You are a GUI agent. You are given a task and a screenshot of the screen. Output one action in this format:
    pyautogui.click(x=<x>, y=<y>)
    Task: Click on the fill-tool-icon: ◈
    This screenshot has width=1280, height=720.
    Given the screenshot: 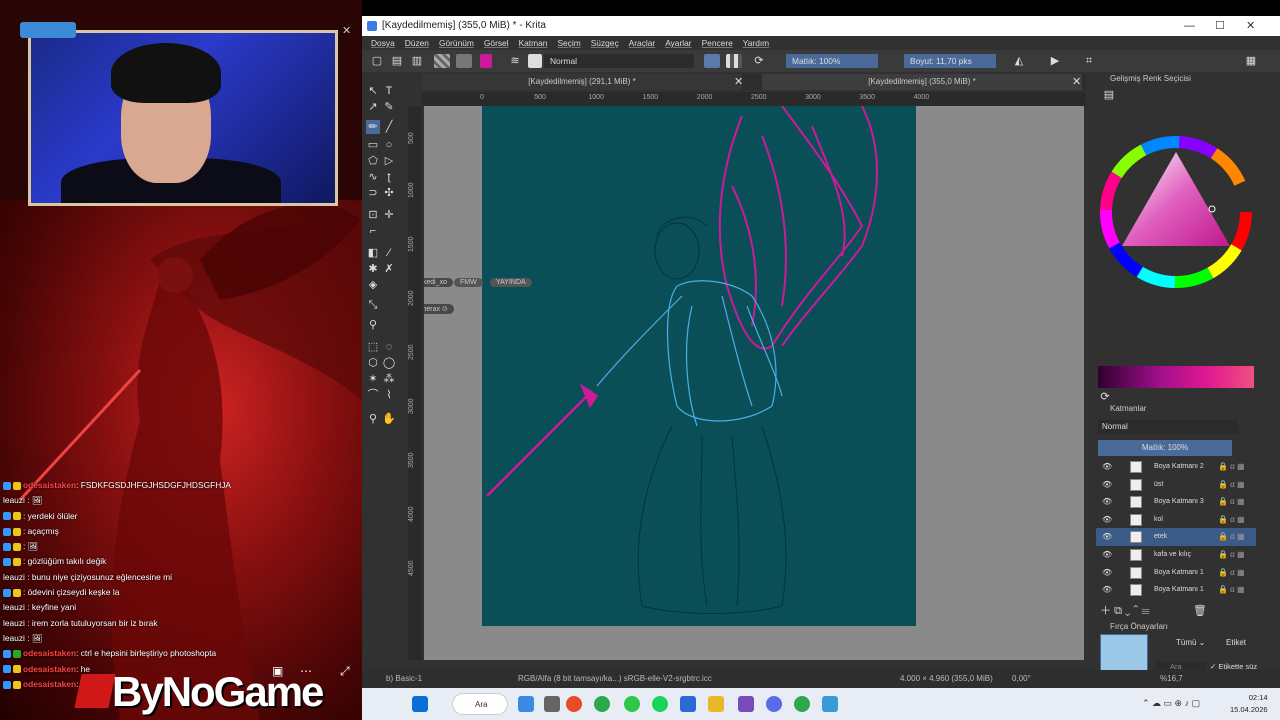 What is the action you would take?
    pyautogui.click(x=373, y=285)
    